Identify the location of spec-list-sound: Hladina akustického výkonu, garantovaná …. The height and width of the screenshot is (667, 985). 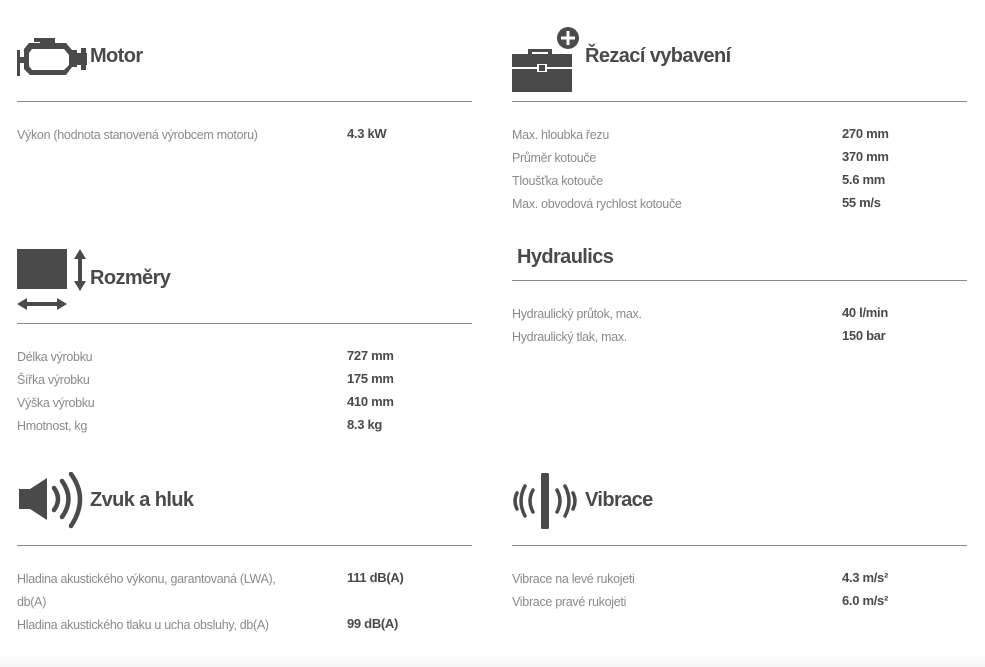
(244, 602).